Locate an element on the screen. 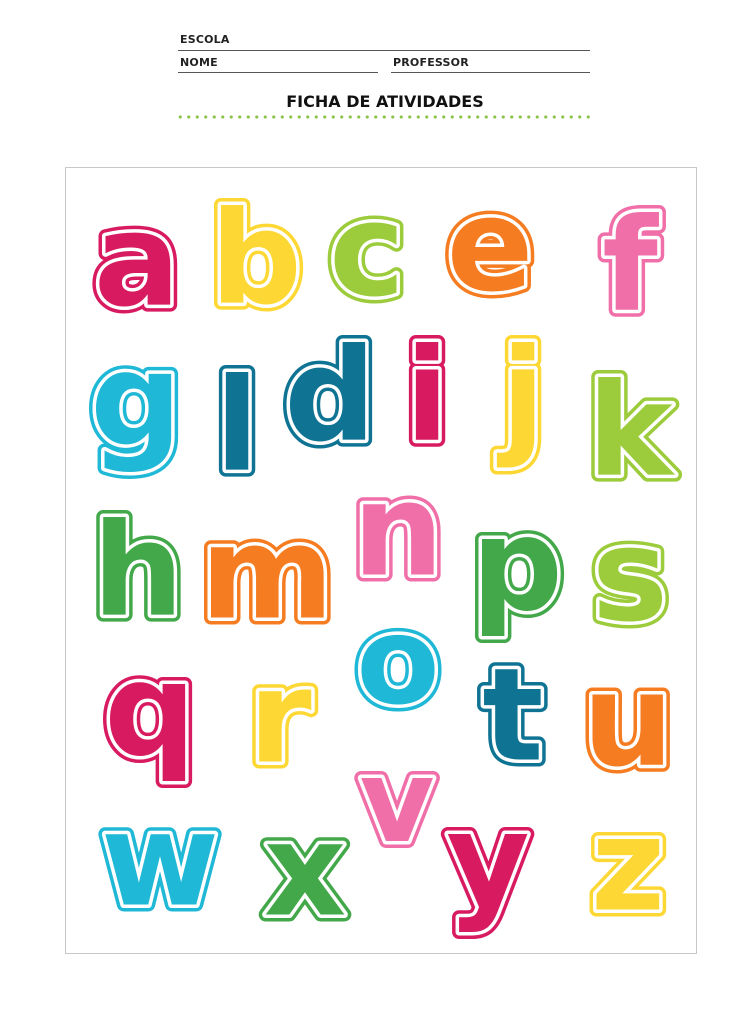 The width and height of the screenshot is (749, 1024). letter-w-glyph: w is located at coordinates (160, 861).